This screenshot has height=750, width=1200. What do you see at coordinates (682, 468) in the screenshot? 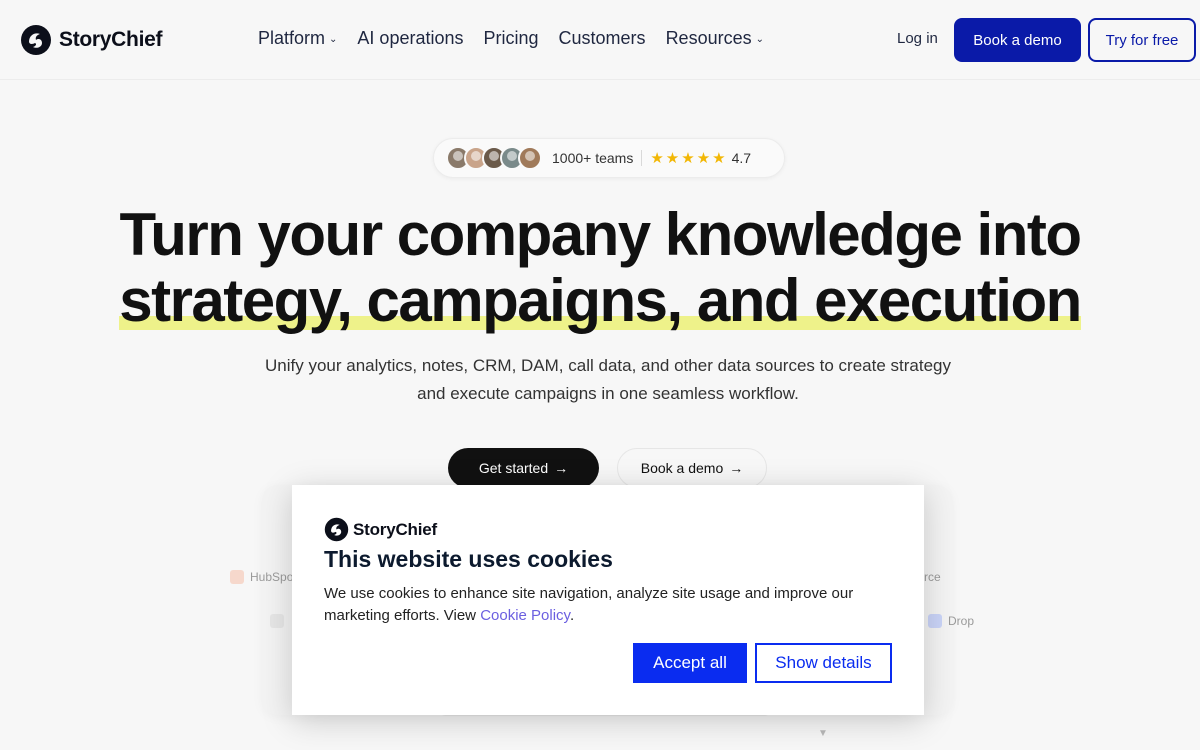
I see `button-label: Book a demo` at bounding box center [682, 468].